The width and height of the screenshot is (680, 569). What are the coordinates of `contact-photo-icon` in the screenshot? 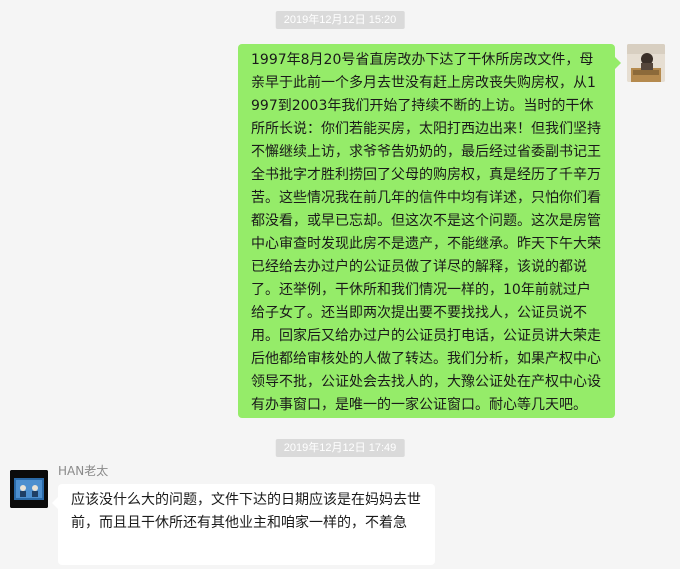 It's located at (29, 489).